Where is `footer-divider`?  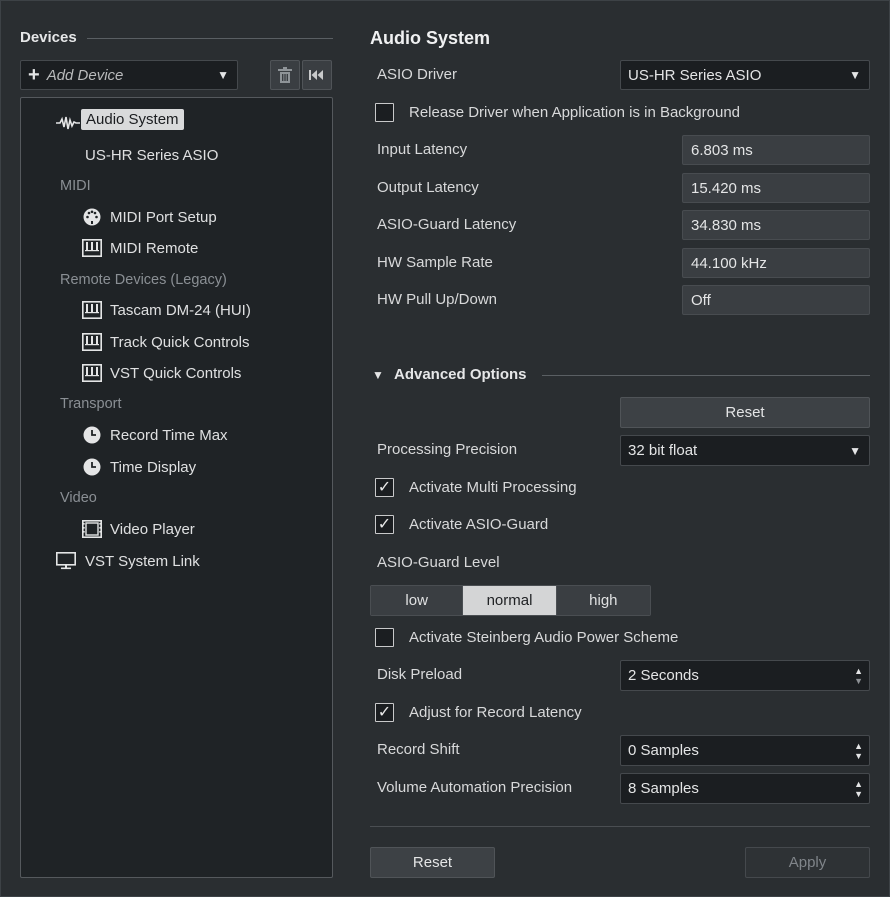
footer-divider is located at coordinates (620, 826).